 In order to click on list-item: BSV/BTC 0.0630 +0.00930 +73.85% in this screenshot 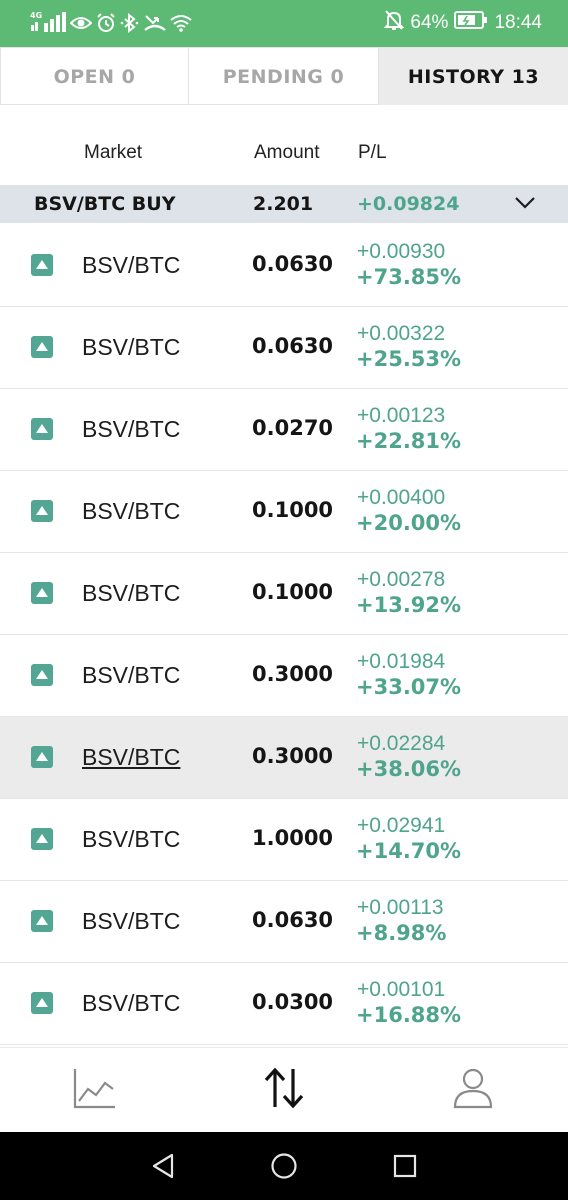, I will do `click(284, 266)`.